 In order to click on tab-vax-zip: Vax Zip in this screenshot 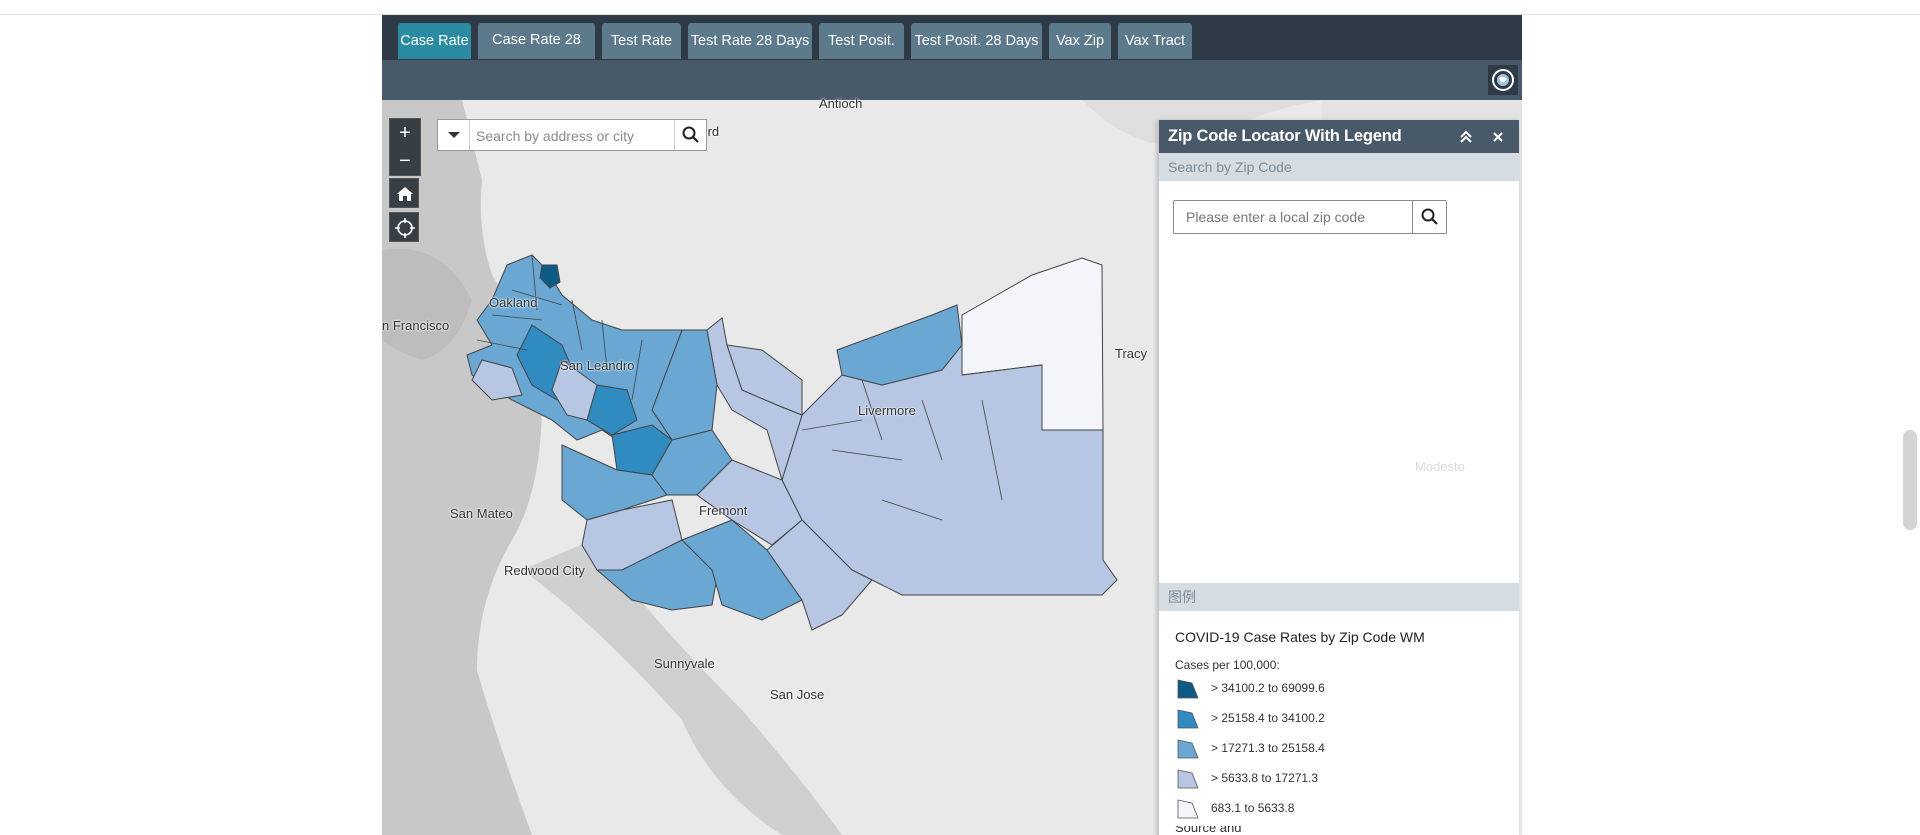, I will do `click(1080, 41)`.